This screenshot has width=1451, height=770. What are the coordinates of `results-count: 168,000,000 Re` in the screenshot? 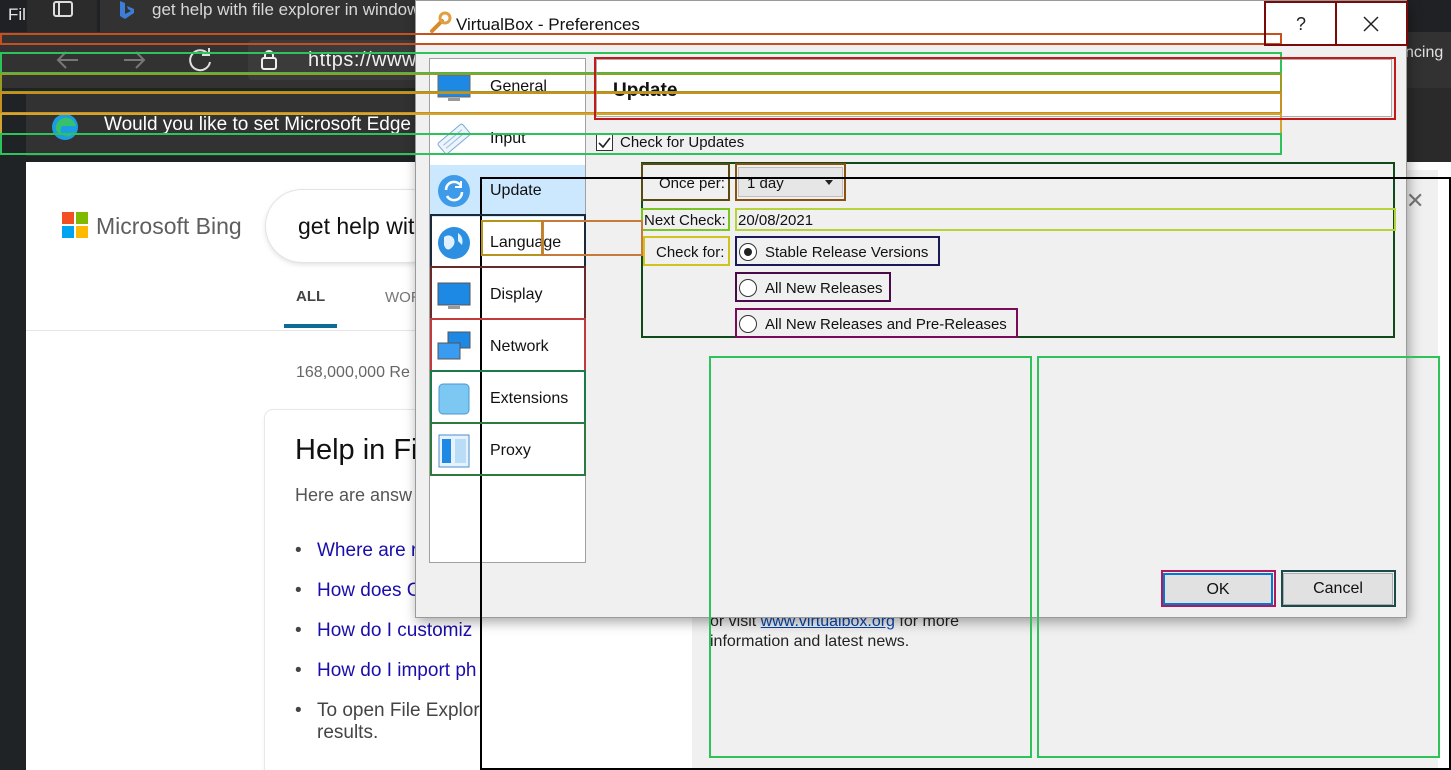 It's located at (353, 372).